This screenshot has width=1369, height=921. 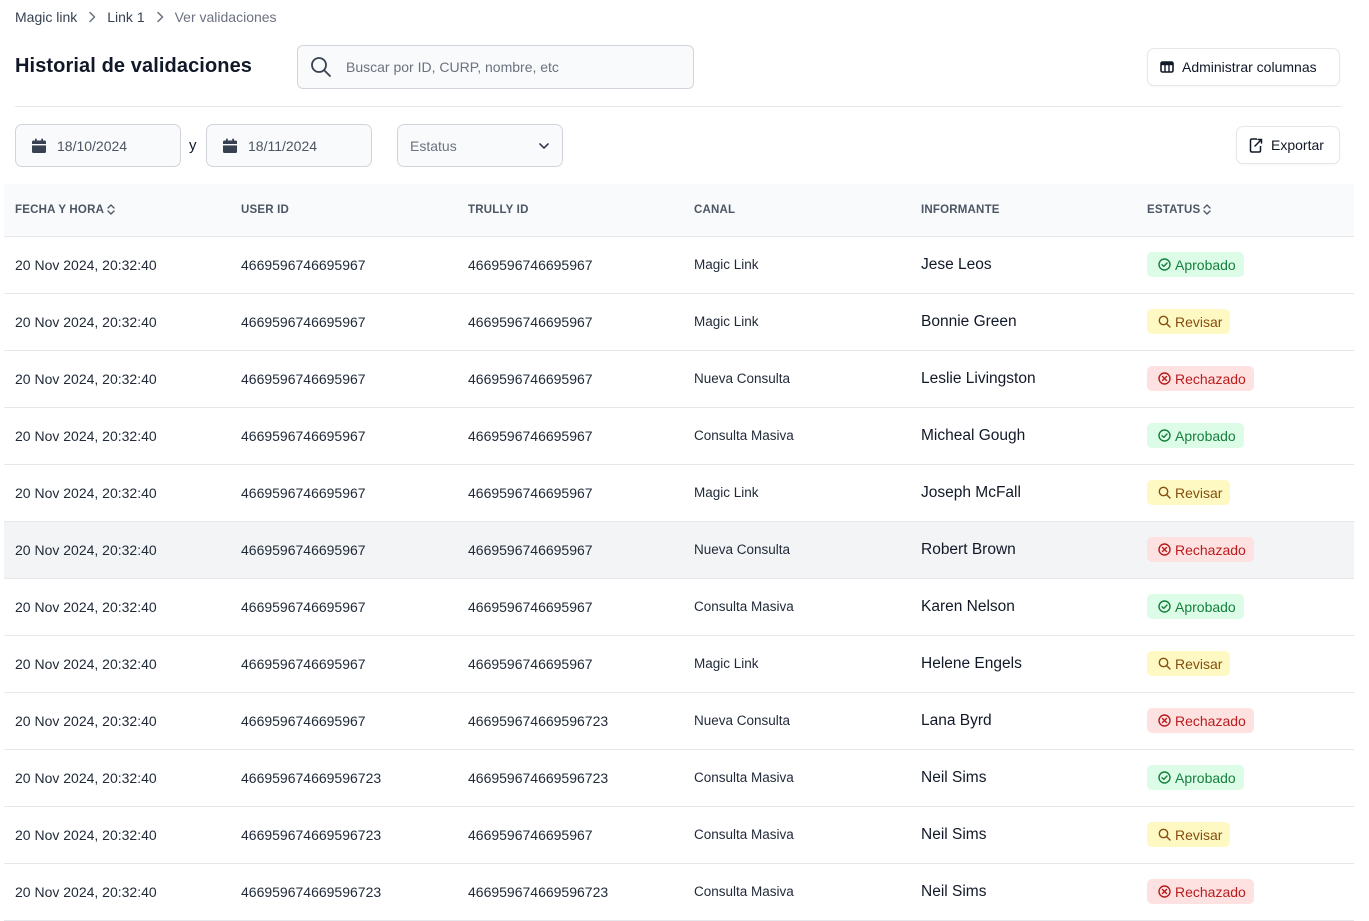 What do you see at coordinates (969, 321) in the screenshot?
I see `cell-informante: Bonnie Green` at bounding box center [969, 321].